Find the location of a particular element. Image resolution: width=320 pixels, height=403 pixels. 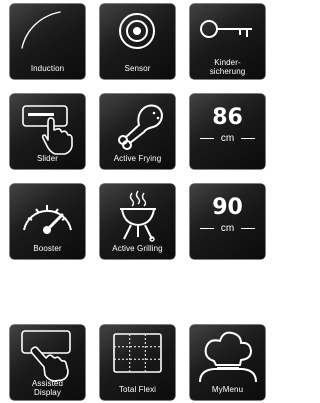

feature-label: Sensor is located at coordinates (137, 68).